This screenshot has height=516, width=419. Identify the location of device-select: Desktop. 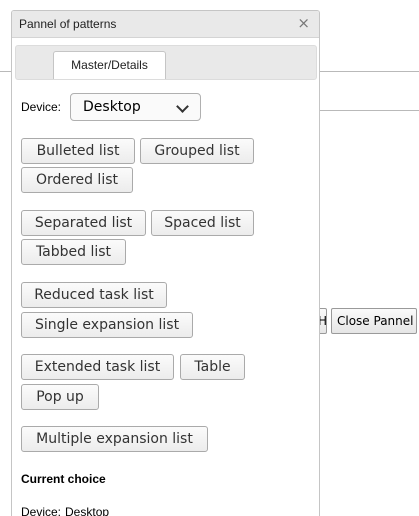
(135, 107).